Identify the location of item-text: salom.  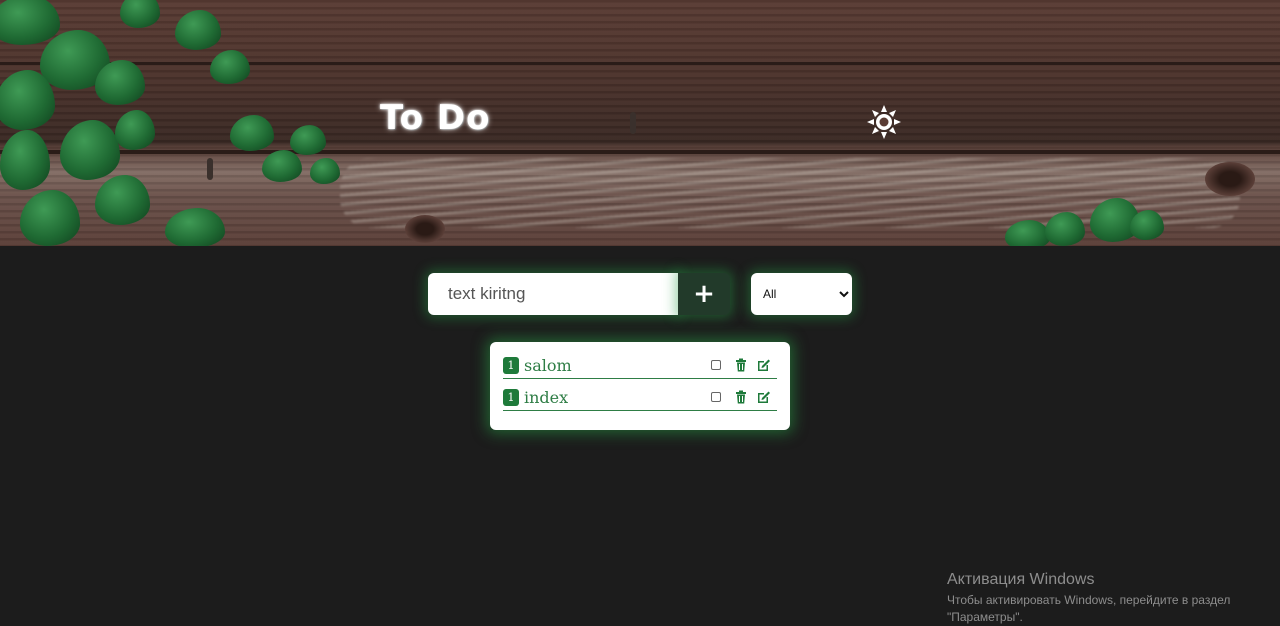
(548, 365).